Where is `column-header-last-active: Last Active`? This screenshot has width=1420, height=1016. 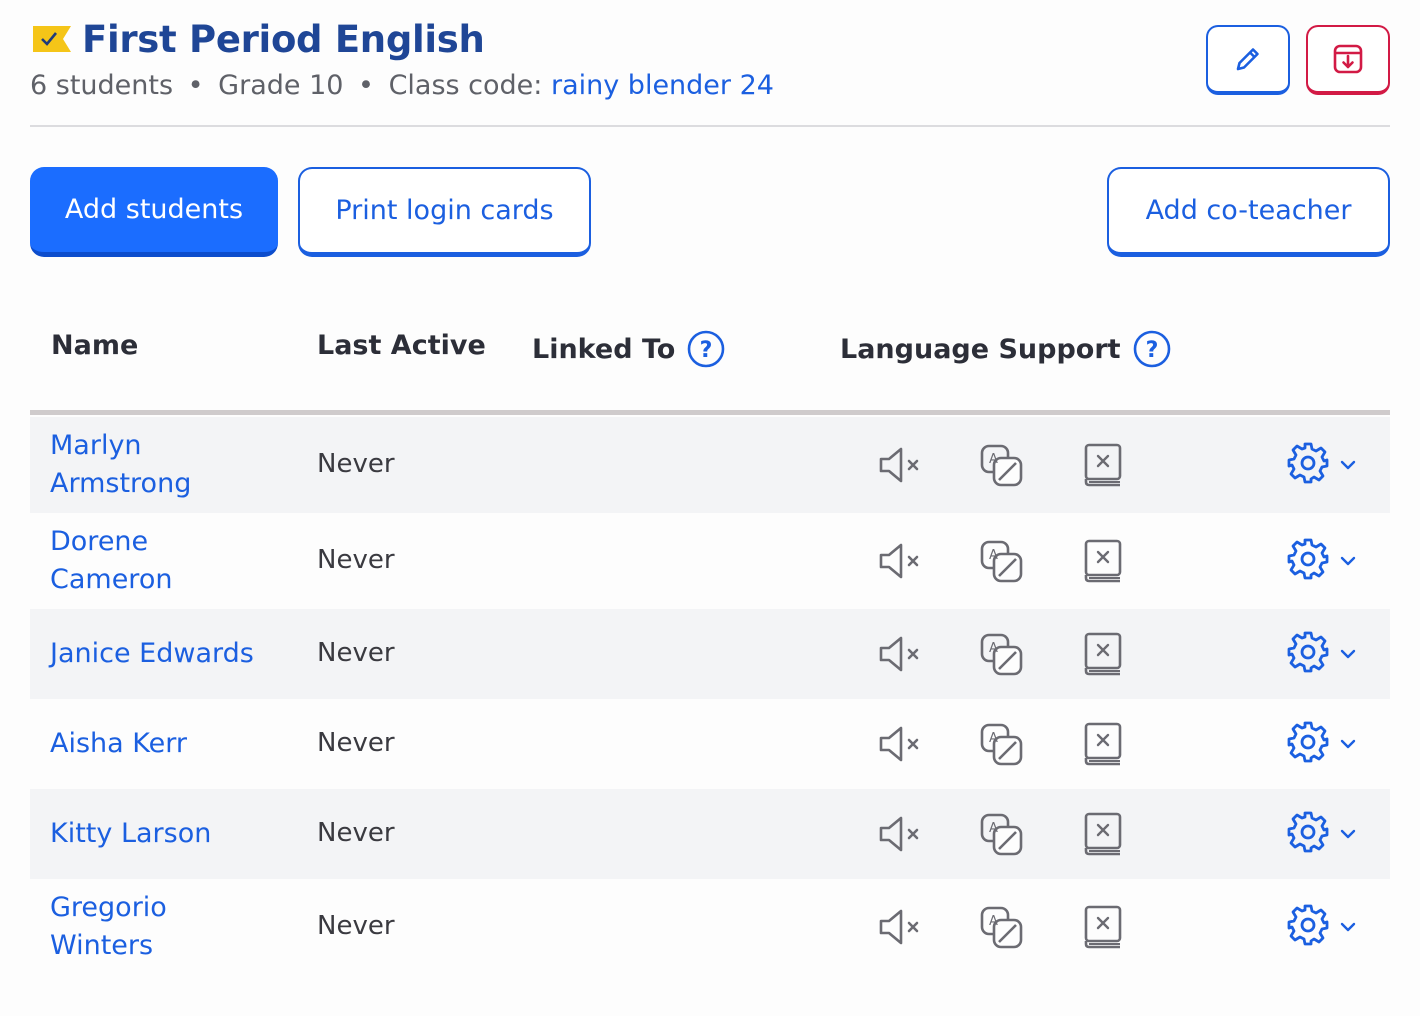
column-header-last-active: Last Active is located at coordinates (401, 345).